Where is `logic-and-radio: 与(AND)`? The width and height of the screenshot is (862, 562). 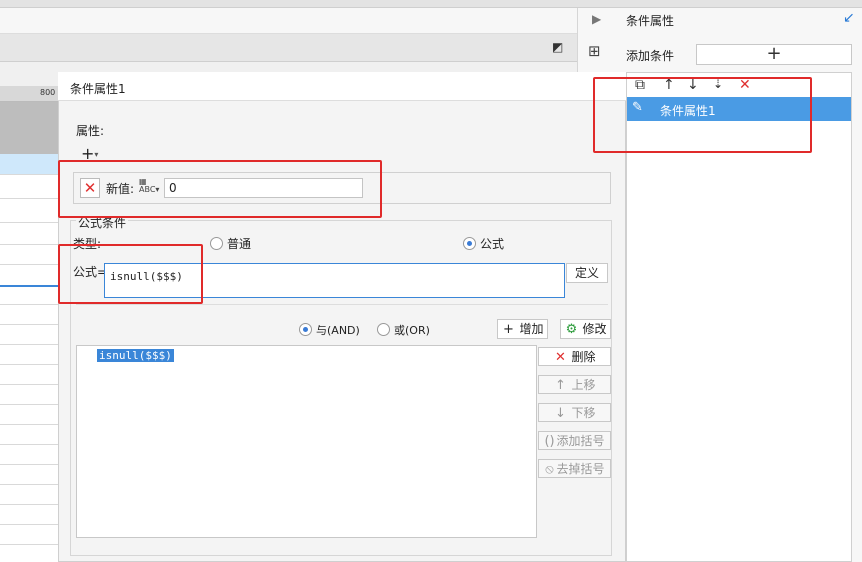 logic-and-radio: 与(AND) is located at coordinates (329, 330).